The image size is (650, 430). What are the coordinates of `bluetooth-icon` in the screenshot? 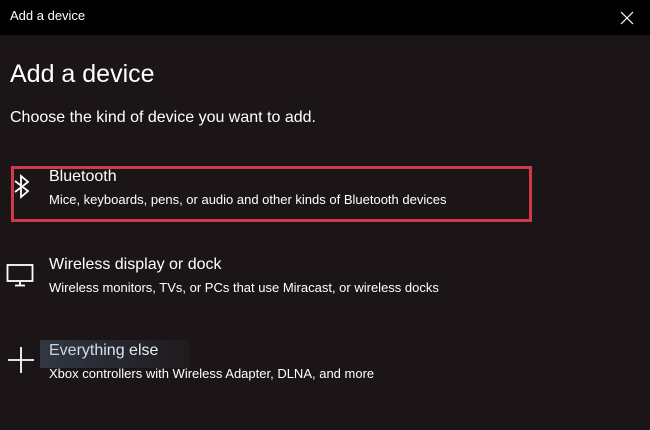 It's located at (22, 186).